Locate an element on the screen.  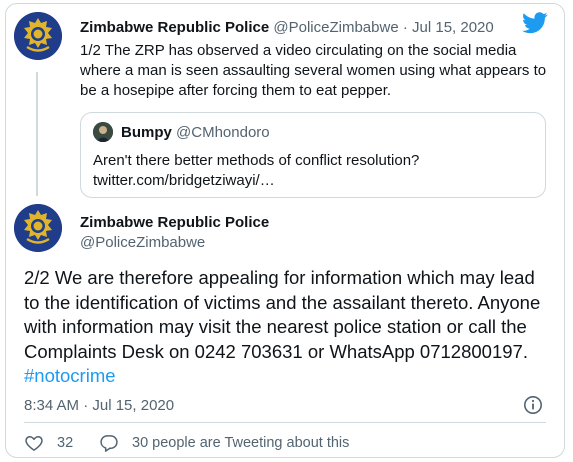
notocrime-hashtag-link: #notocrime is located at coordinates (70, 375).